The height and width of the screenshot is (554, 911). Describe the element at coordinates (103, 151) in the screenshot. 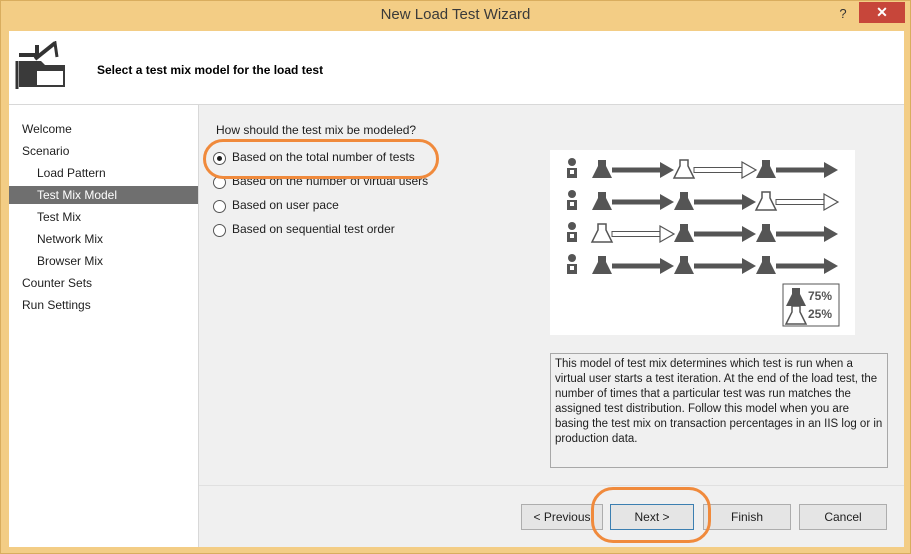

I see `nav-item-scenario: Scenario` at that location.